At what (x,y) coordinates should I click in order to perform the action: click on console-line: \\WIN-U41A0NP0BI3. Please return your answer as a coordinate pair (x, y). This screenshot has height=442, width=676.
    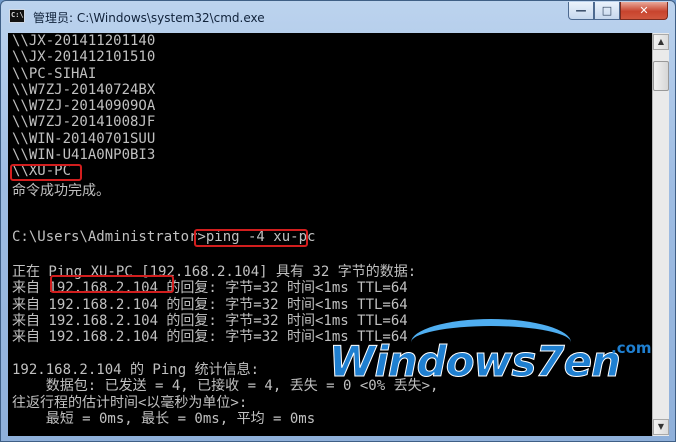
    Looking at the image, I should click on (84, 155).